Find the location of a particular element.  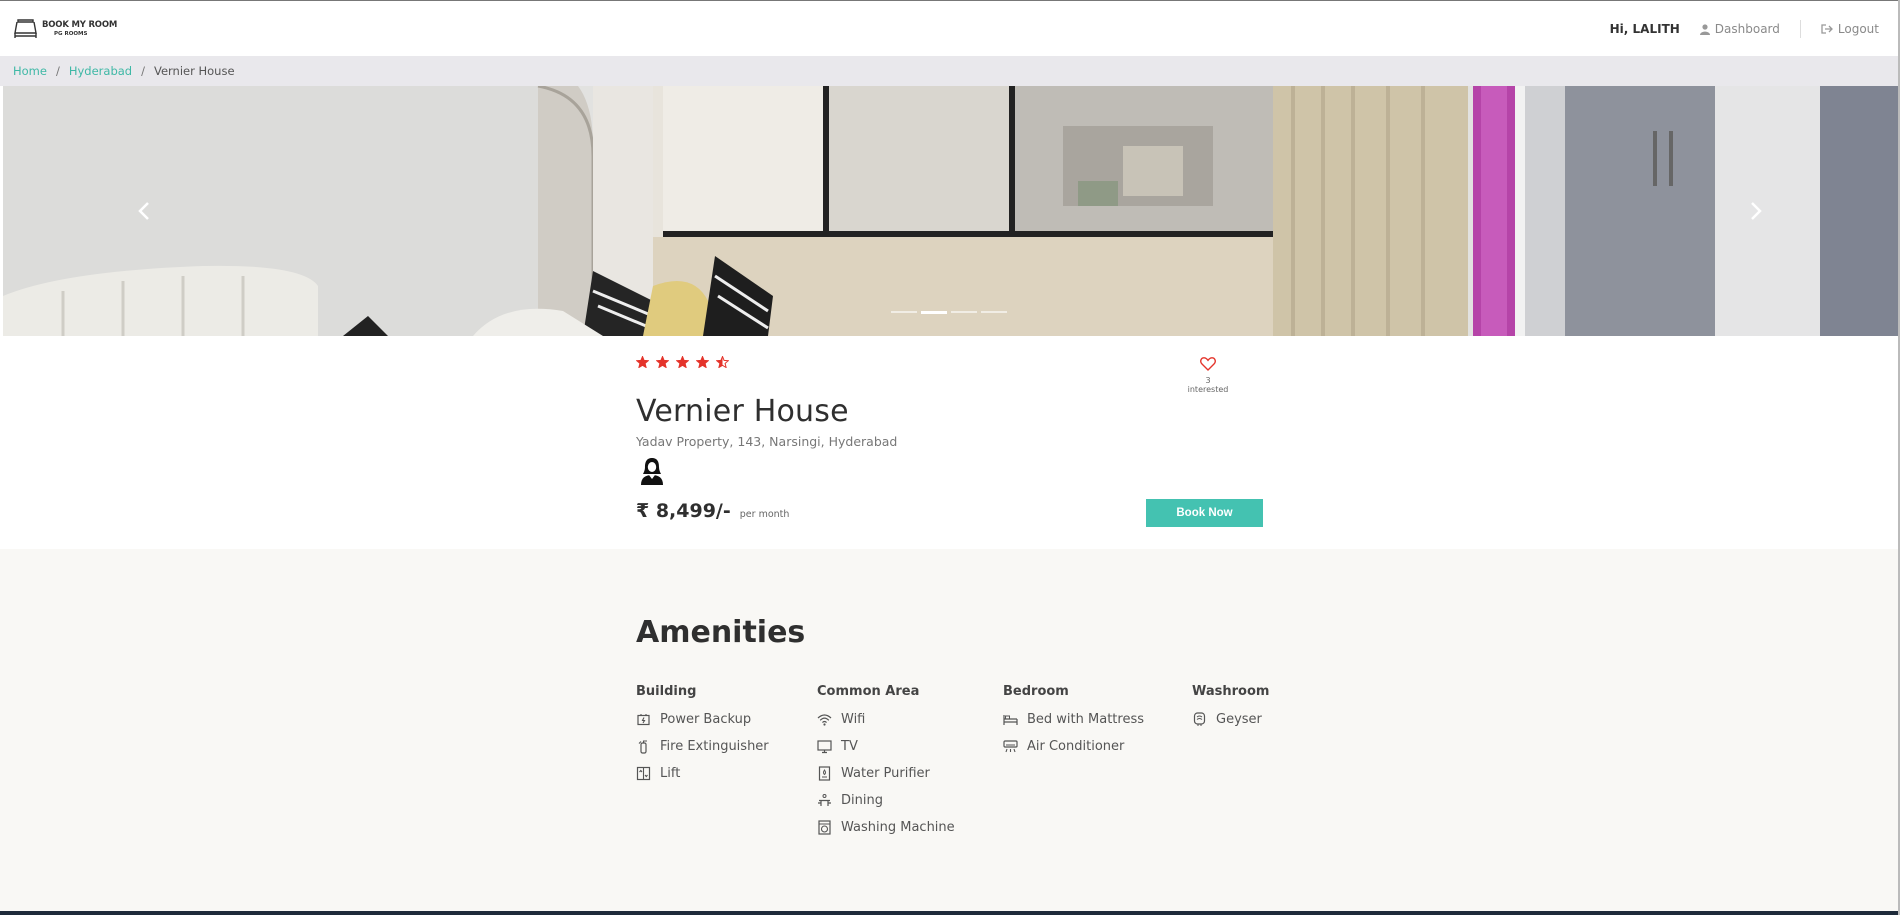

price: ₹ 8,499/- per month is located at coordinates (712, 511).